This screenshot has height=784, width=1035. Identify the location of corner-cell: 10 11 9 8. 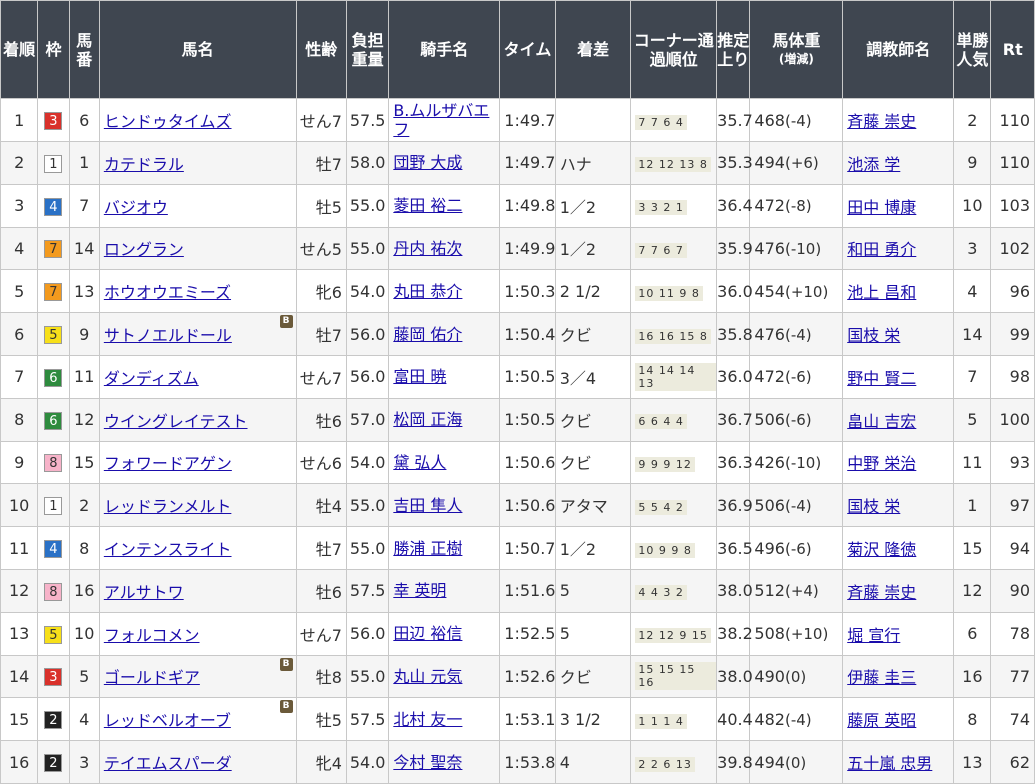
(674, 291).